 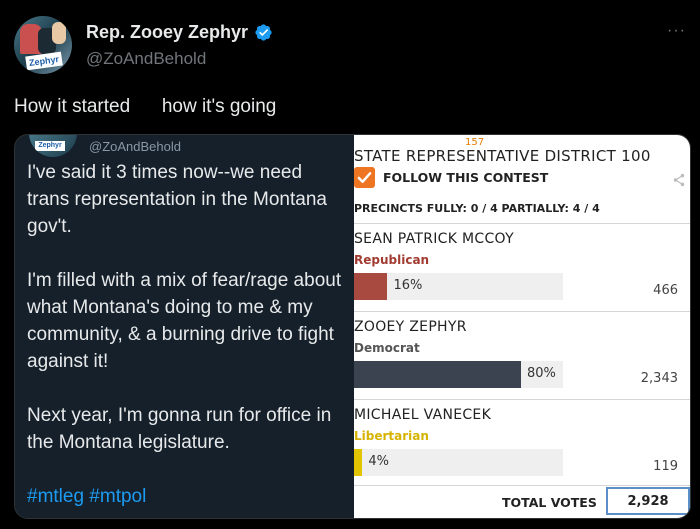 What do you see at coordinates (477, 208) in the screenshot?
I see `precincts-status: PRECINCTS FULLY: 0 / 4 PARTIALLY: 4 / 4` at bounding box center [477, 208].